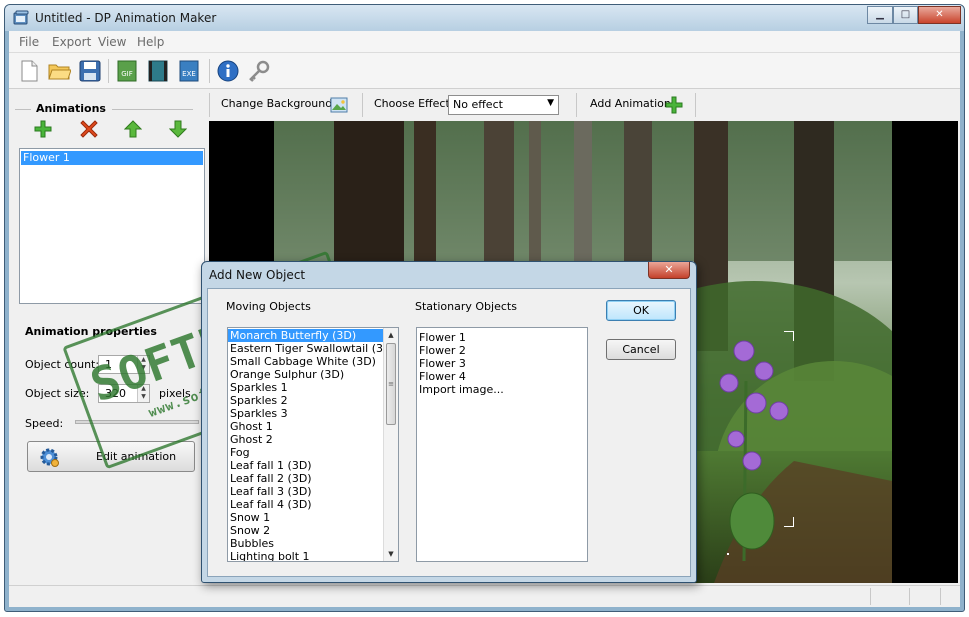  I want to click on scroll-up-icon: ▲, so click(391, 335).